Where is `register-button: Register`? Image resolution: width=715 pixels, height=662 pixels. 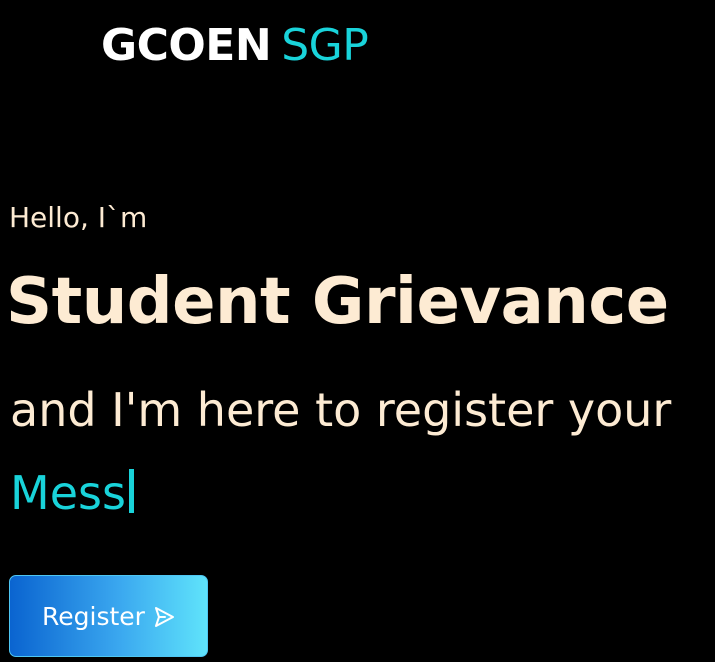 register-button: Register is located at coordinates (108, 616).